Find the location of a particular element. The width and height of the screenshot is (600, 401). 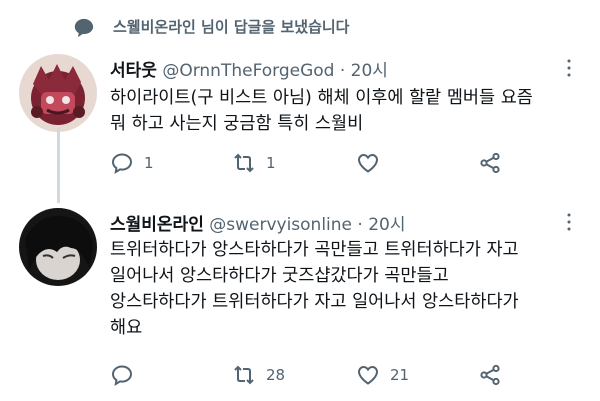

user-handle: @OrnnTheForgeGod is located at coordinates (248, 71).